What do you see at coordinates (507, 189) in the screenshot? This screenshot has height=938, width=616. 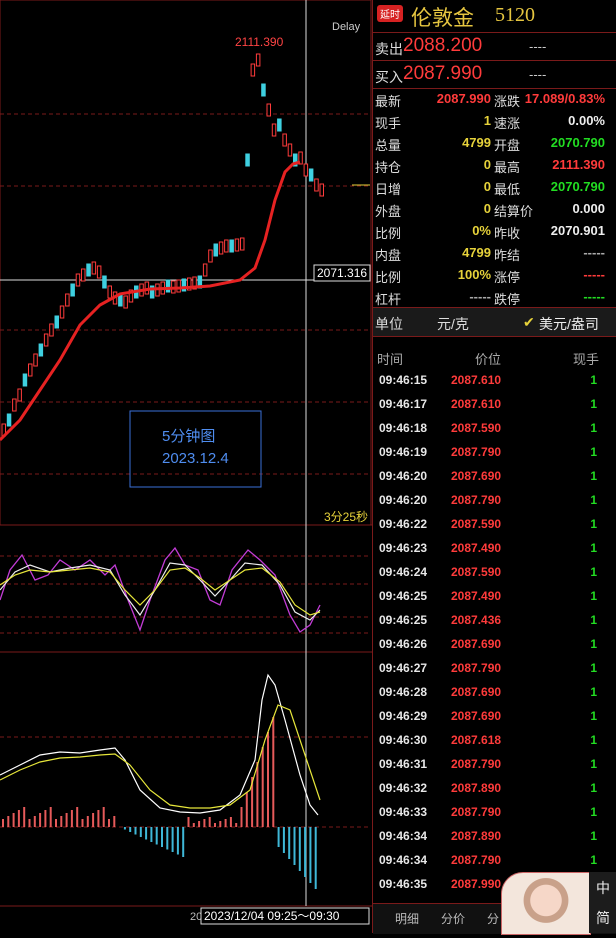 I see `stat-label: 最低` at bounding box center [507, 189].